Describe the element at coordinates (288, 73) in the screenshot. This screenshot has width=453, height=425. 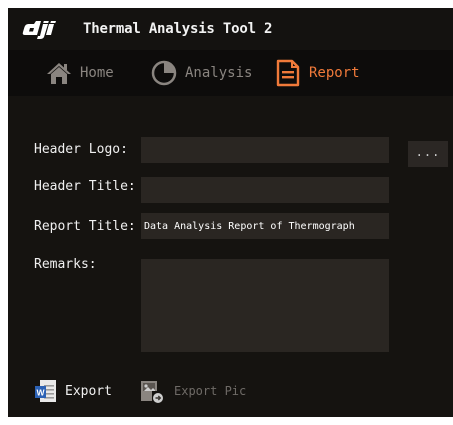
I see `document-icon` at that location.